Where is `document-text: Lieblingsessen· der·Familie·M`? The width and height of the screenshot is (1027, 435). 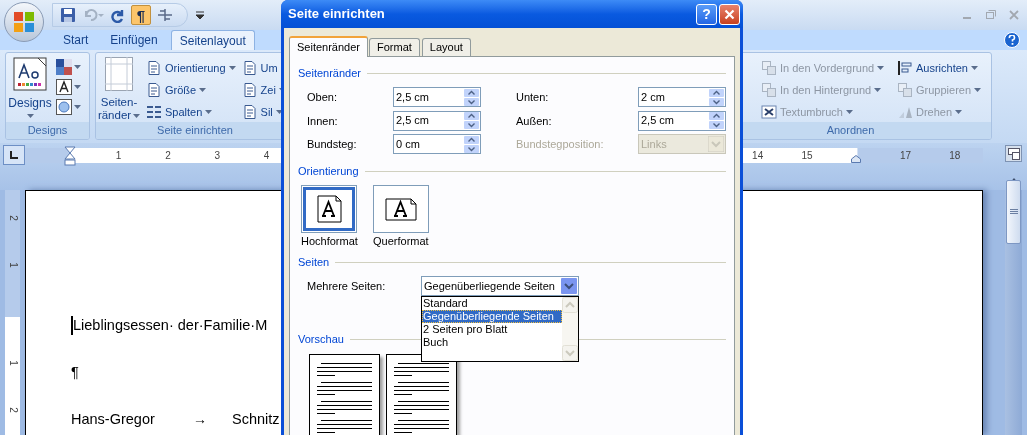 document-text: Lieblingsessen· der·Familie·M is located at coordinates (170, 325).